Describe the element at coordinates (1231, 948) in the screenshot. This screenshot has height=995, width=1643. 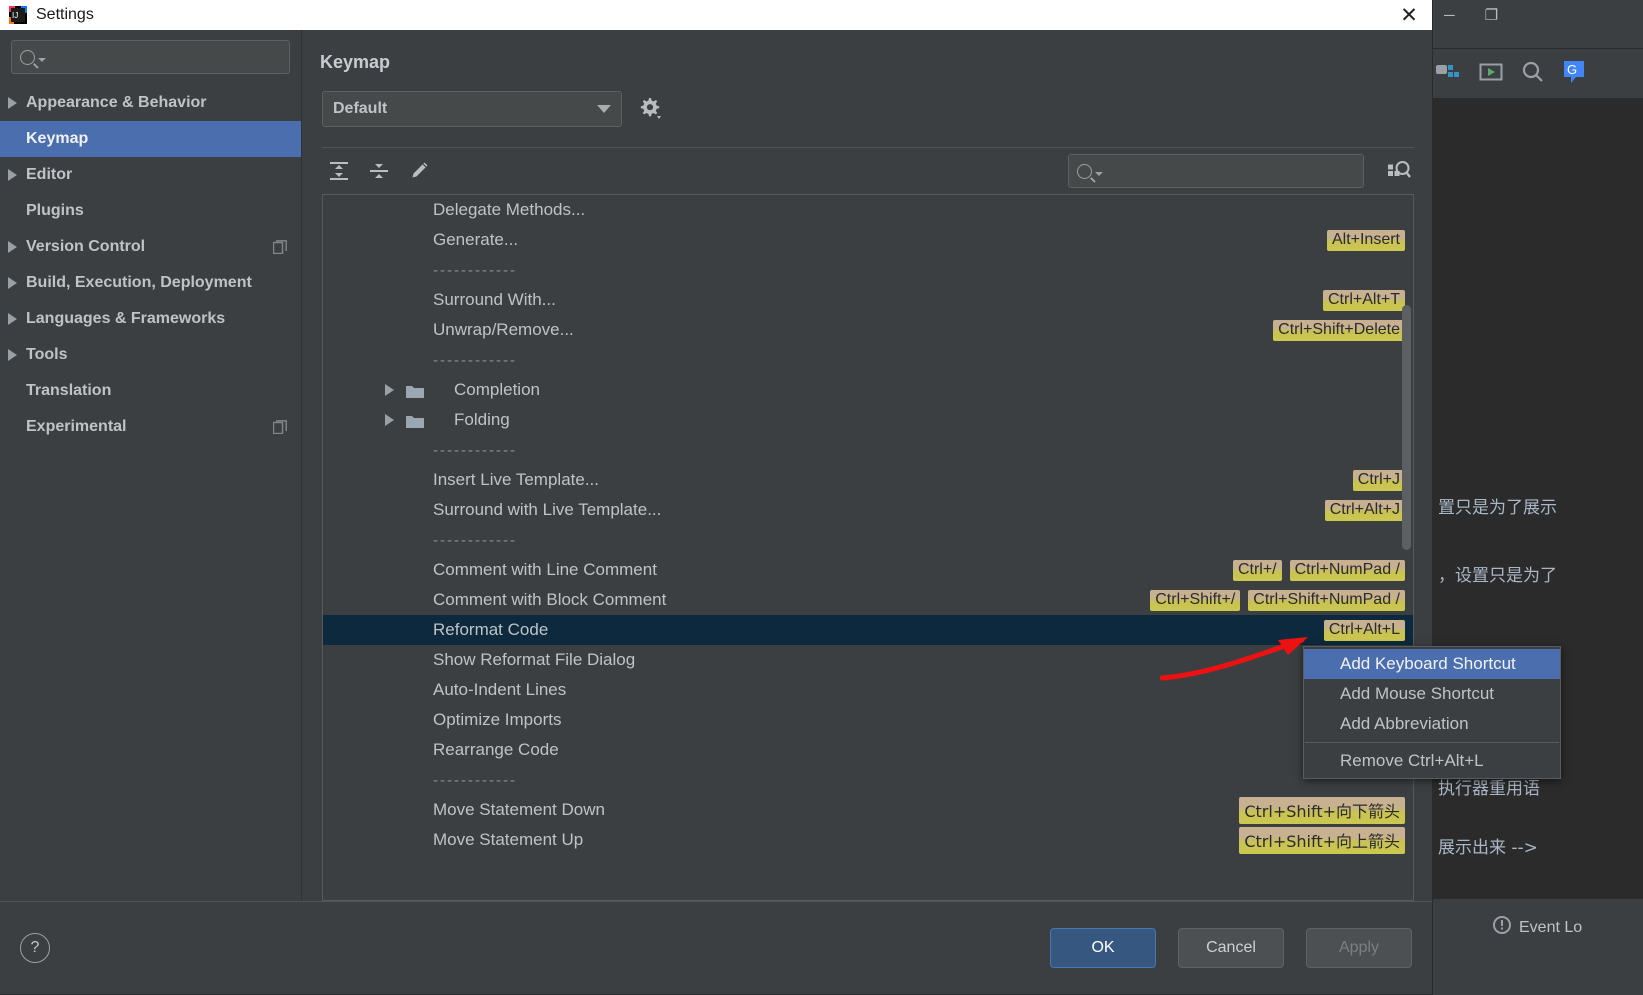
I see `cancel-button: Cancel` at that location.